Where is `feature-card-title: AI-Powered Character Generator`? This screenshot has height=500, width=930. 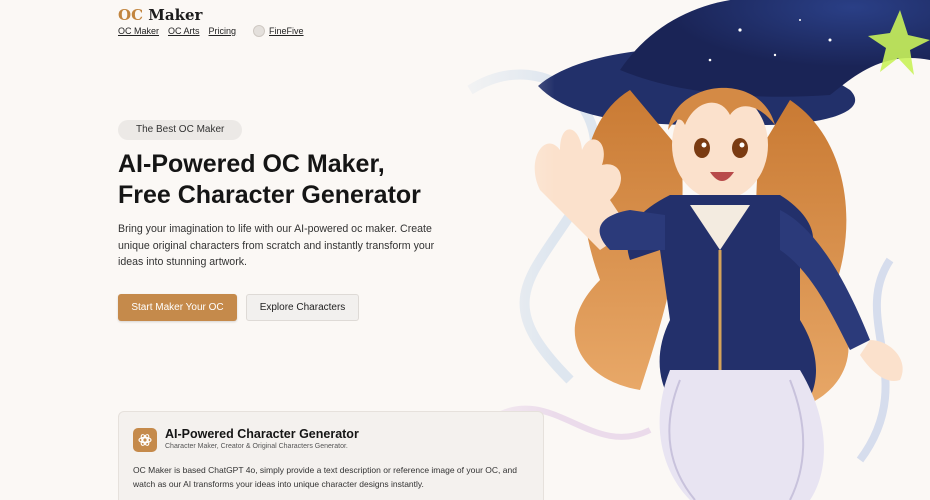
feature-card-title: AI-Powered Character Generator is located at coordinates (262, 434).